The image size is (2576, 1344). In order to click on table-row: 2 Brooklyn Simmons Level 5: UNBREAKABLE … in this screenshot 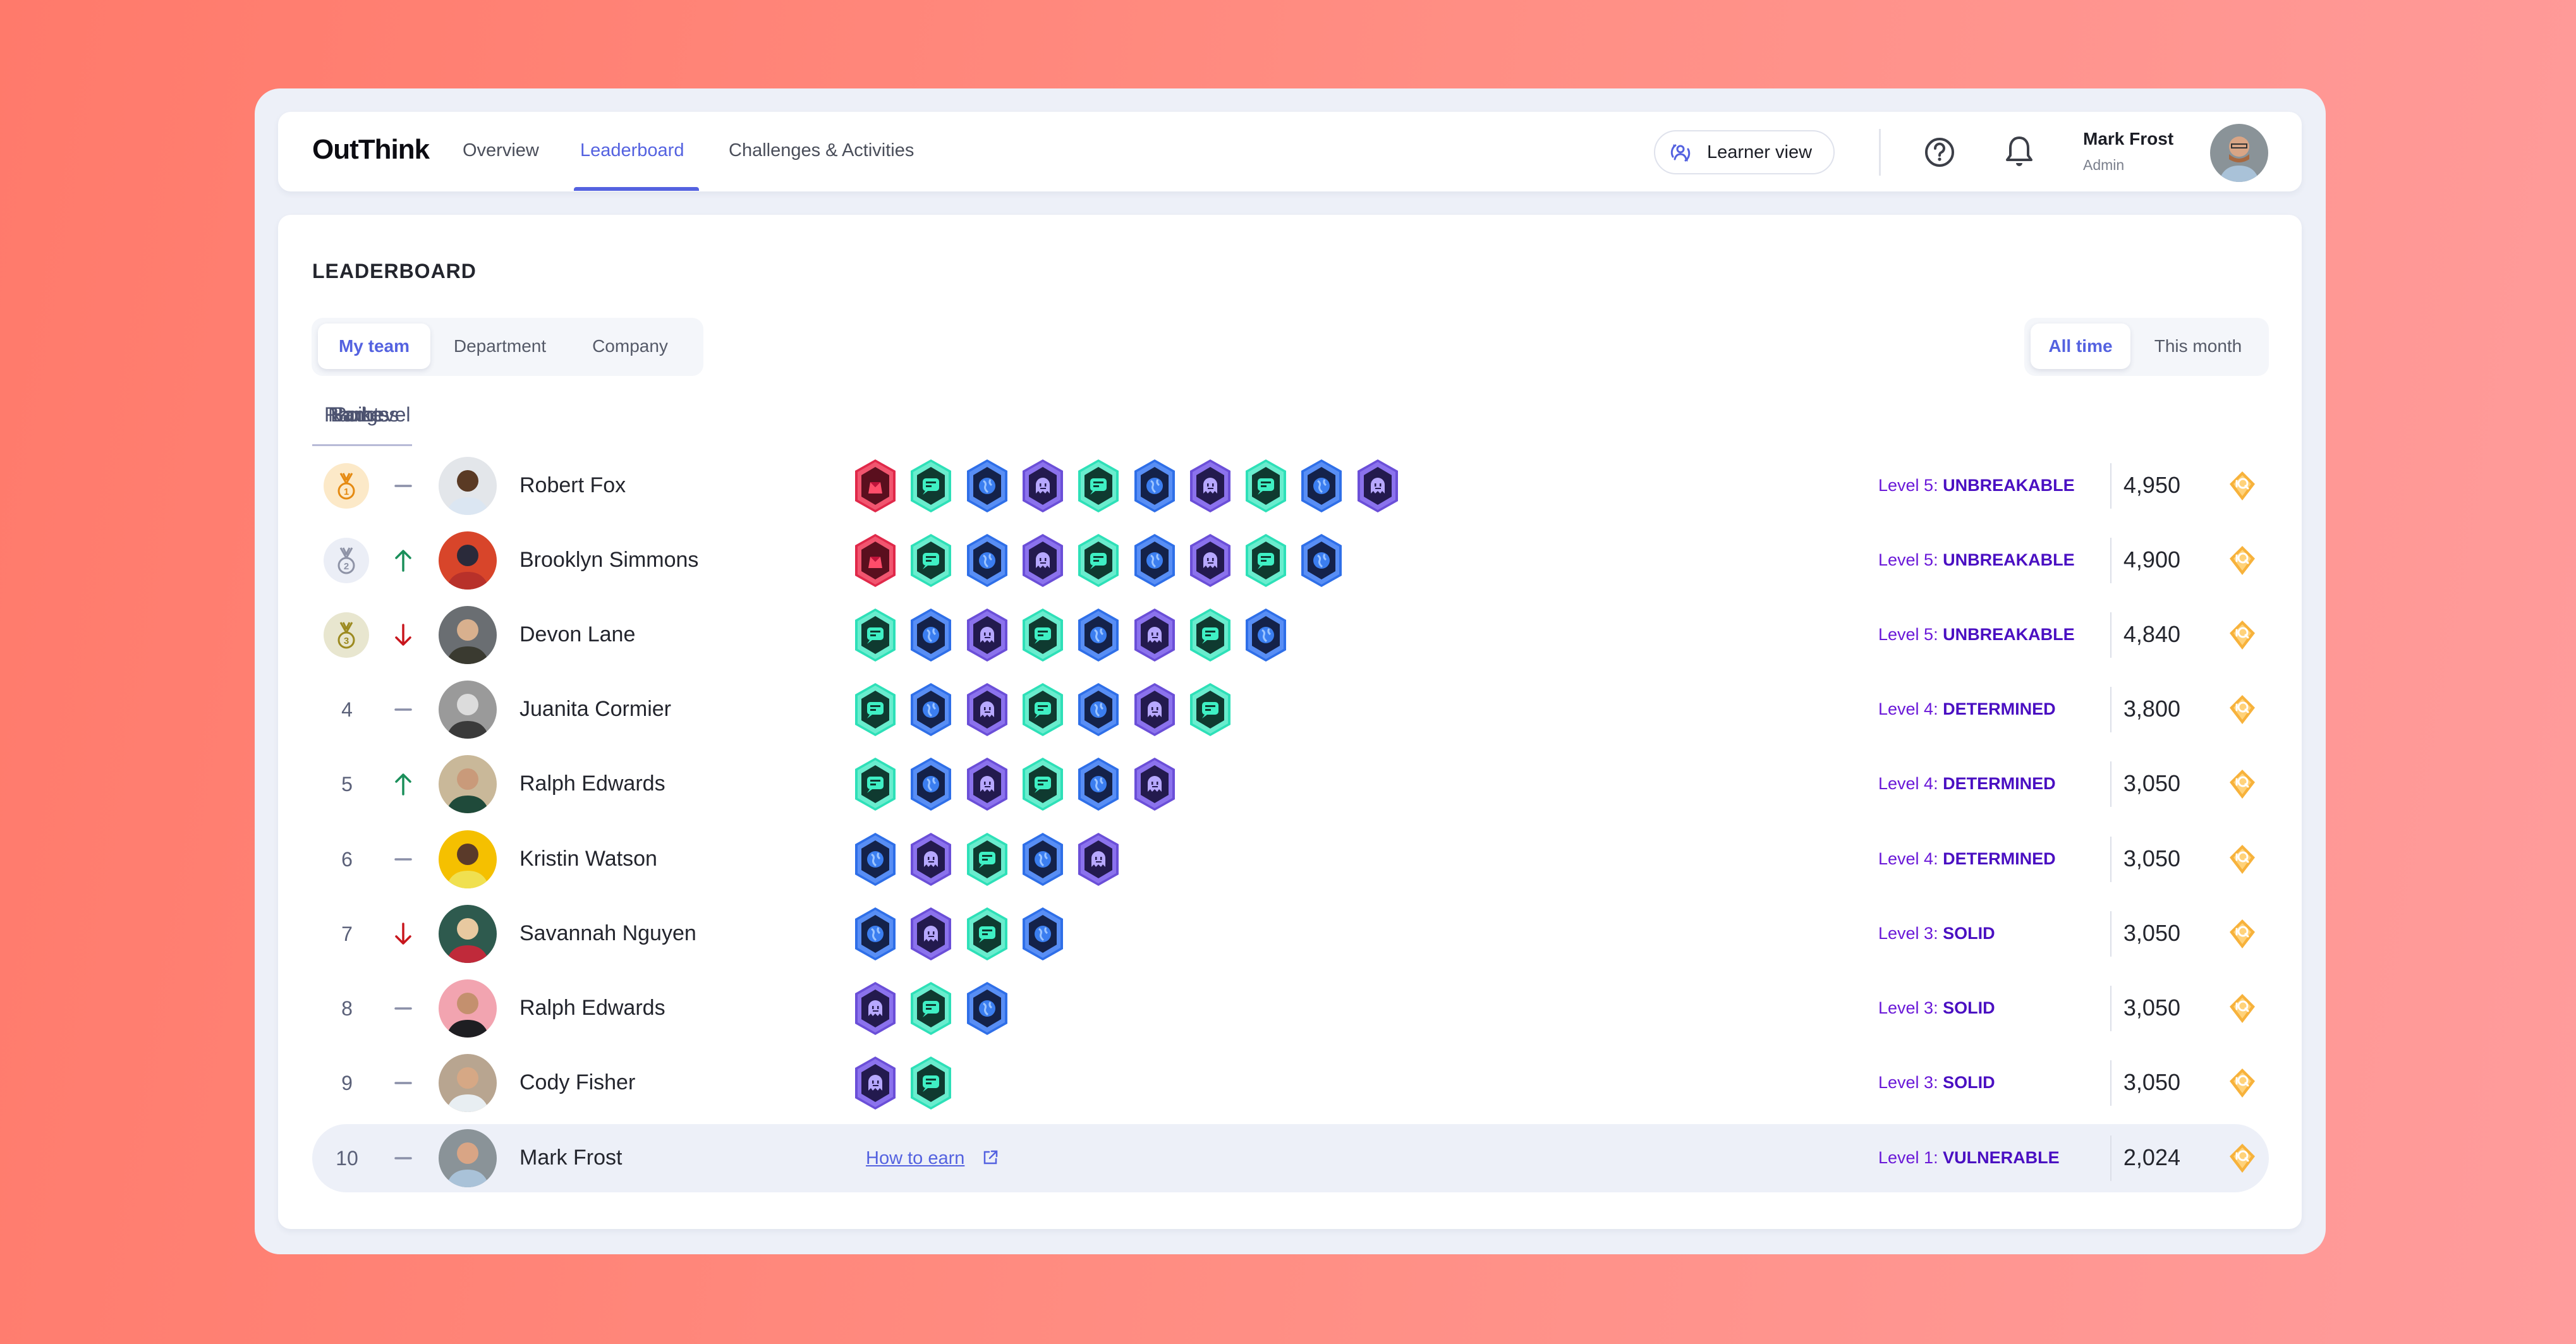, I will do `click(1290, 561)`.